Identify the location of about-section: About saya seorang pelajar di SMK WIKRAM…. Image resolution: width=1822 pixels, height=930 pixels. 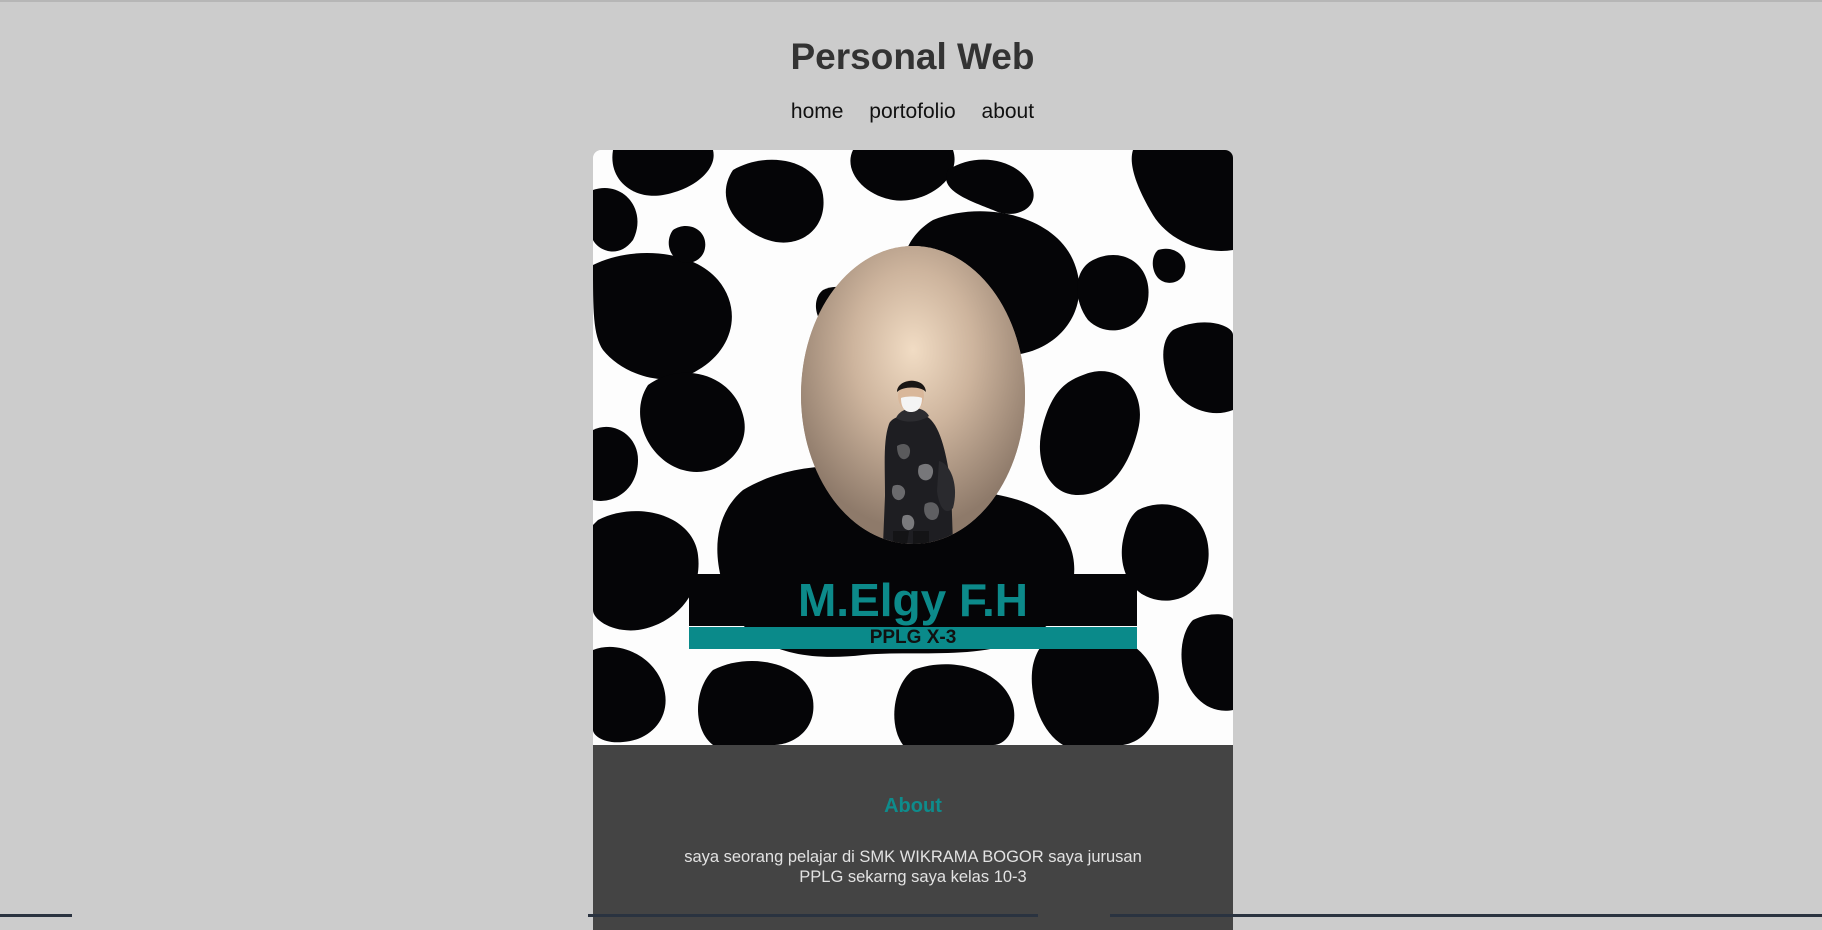
(913, 837).